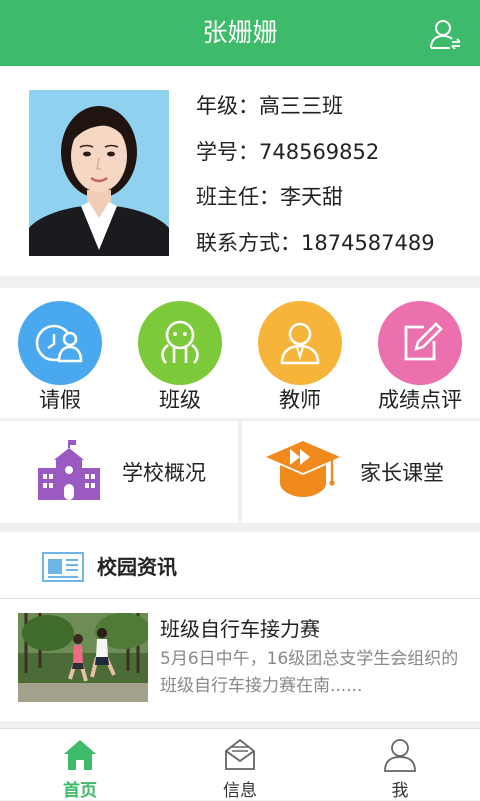 The width and height of the screenshot is (480, 801). Describe the element at coordinates (60, 400) in the screenshot. I see `menu-label-leave: 请假` at that location.